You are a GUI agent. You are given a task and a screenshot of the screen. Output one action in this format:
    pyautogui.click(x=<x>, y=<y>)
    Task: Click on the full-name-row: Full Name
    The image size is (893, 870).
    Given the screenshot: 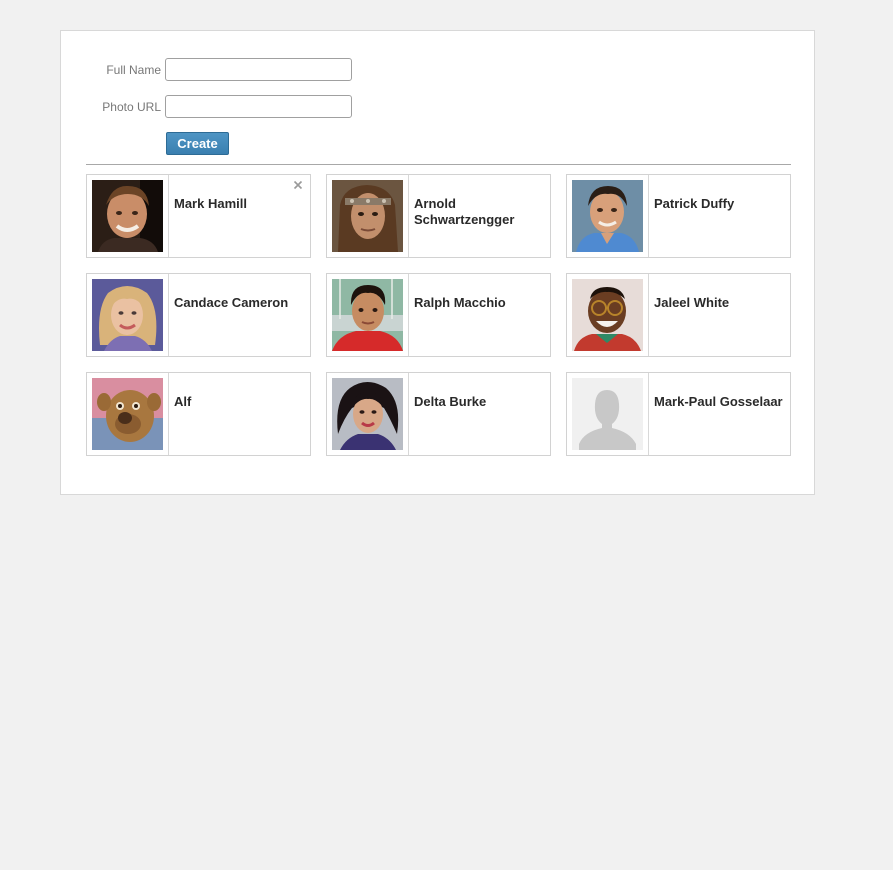 What is the action you would take?
    pyautogui.click(x=111, y=70)
    